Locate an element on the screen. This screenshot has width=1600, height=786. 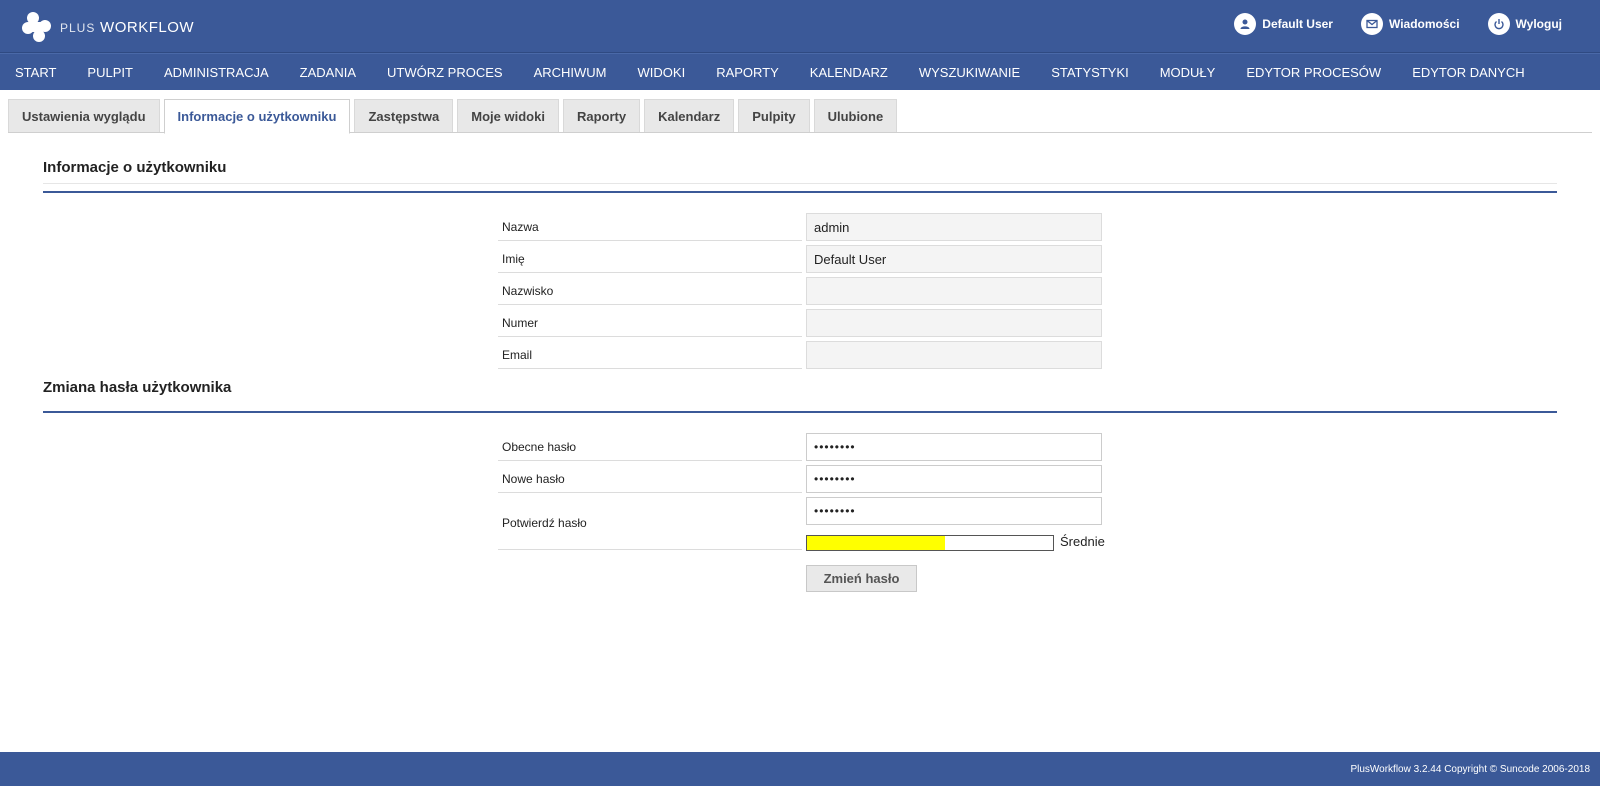
tab-informacje-o-uzytkowniku: Informacje o użytkowniku is located at coordinates (257, 116).